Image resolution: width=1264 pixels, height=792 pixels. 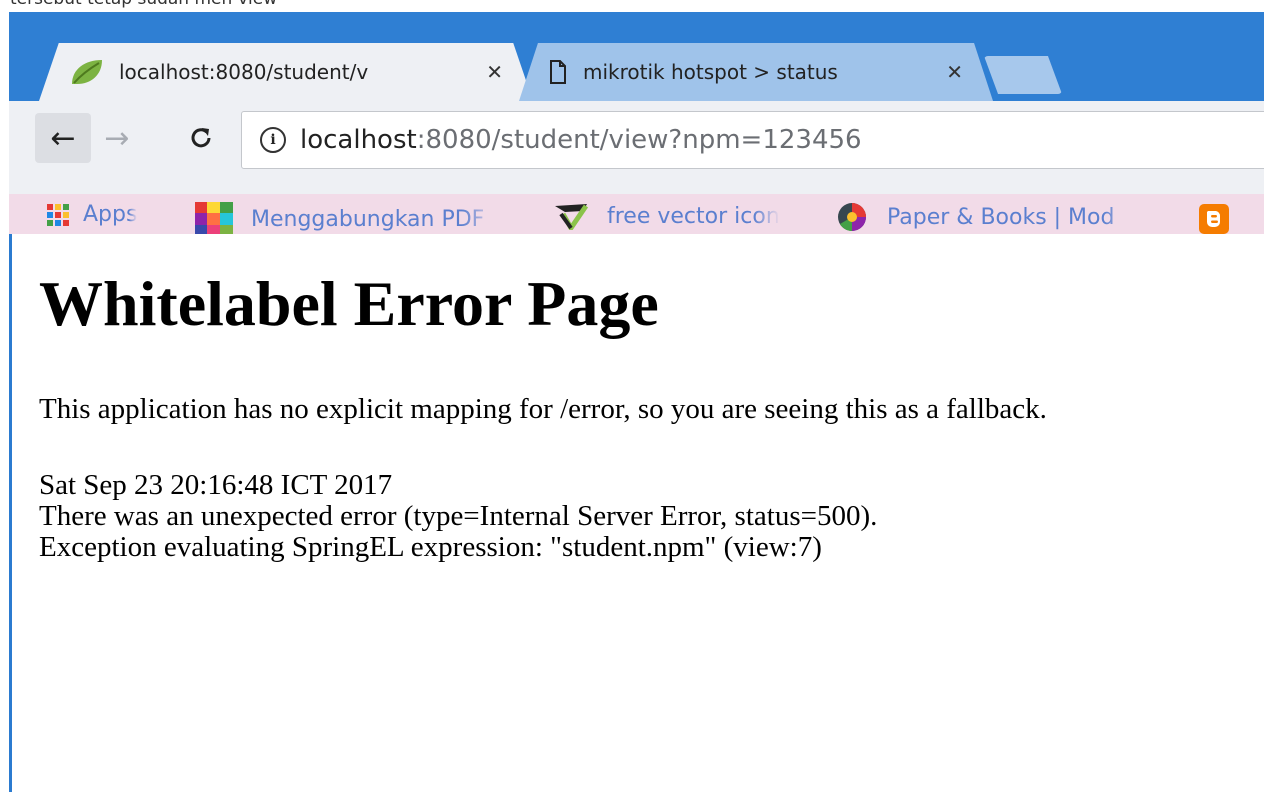 What do you see at coordinates (358, 140) in the screenshot?
I see `url-host: localhost` at bounding box center [358, 140].